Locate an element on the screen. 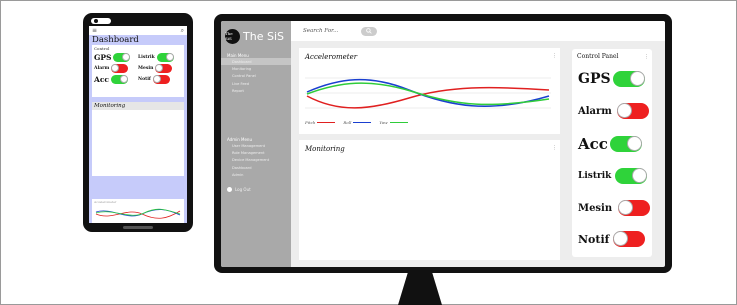 The width and height of the screenshot is (737, 305). phone-header: ≡ ⌕ is located at coordinates (138, 30).